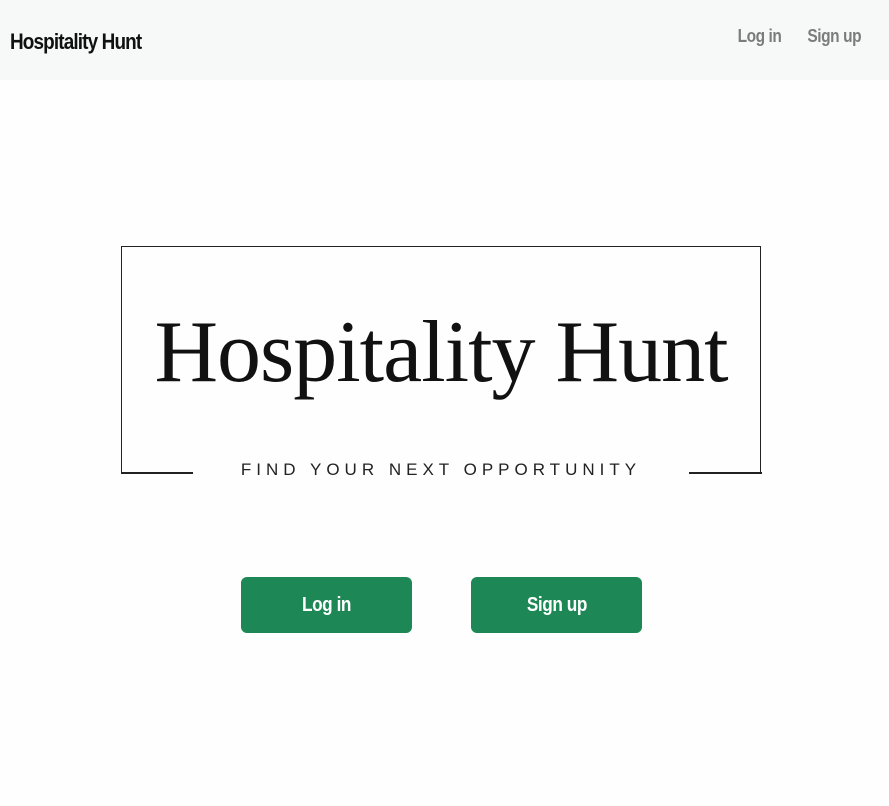 The width and height of the screenshot is (889, 806). What do you see at coordinates (799, 36) in the screenshot?
I see `nav-links: Log in Sign up` at bounding box center [799, 36].